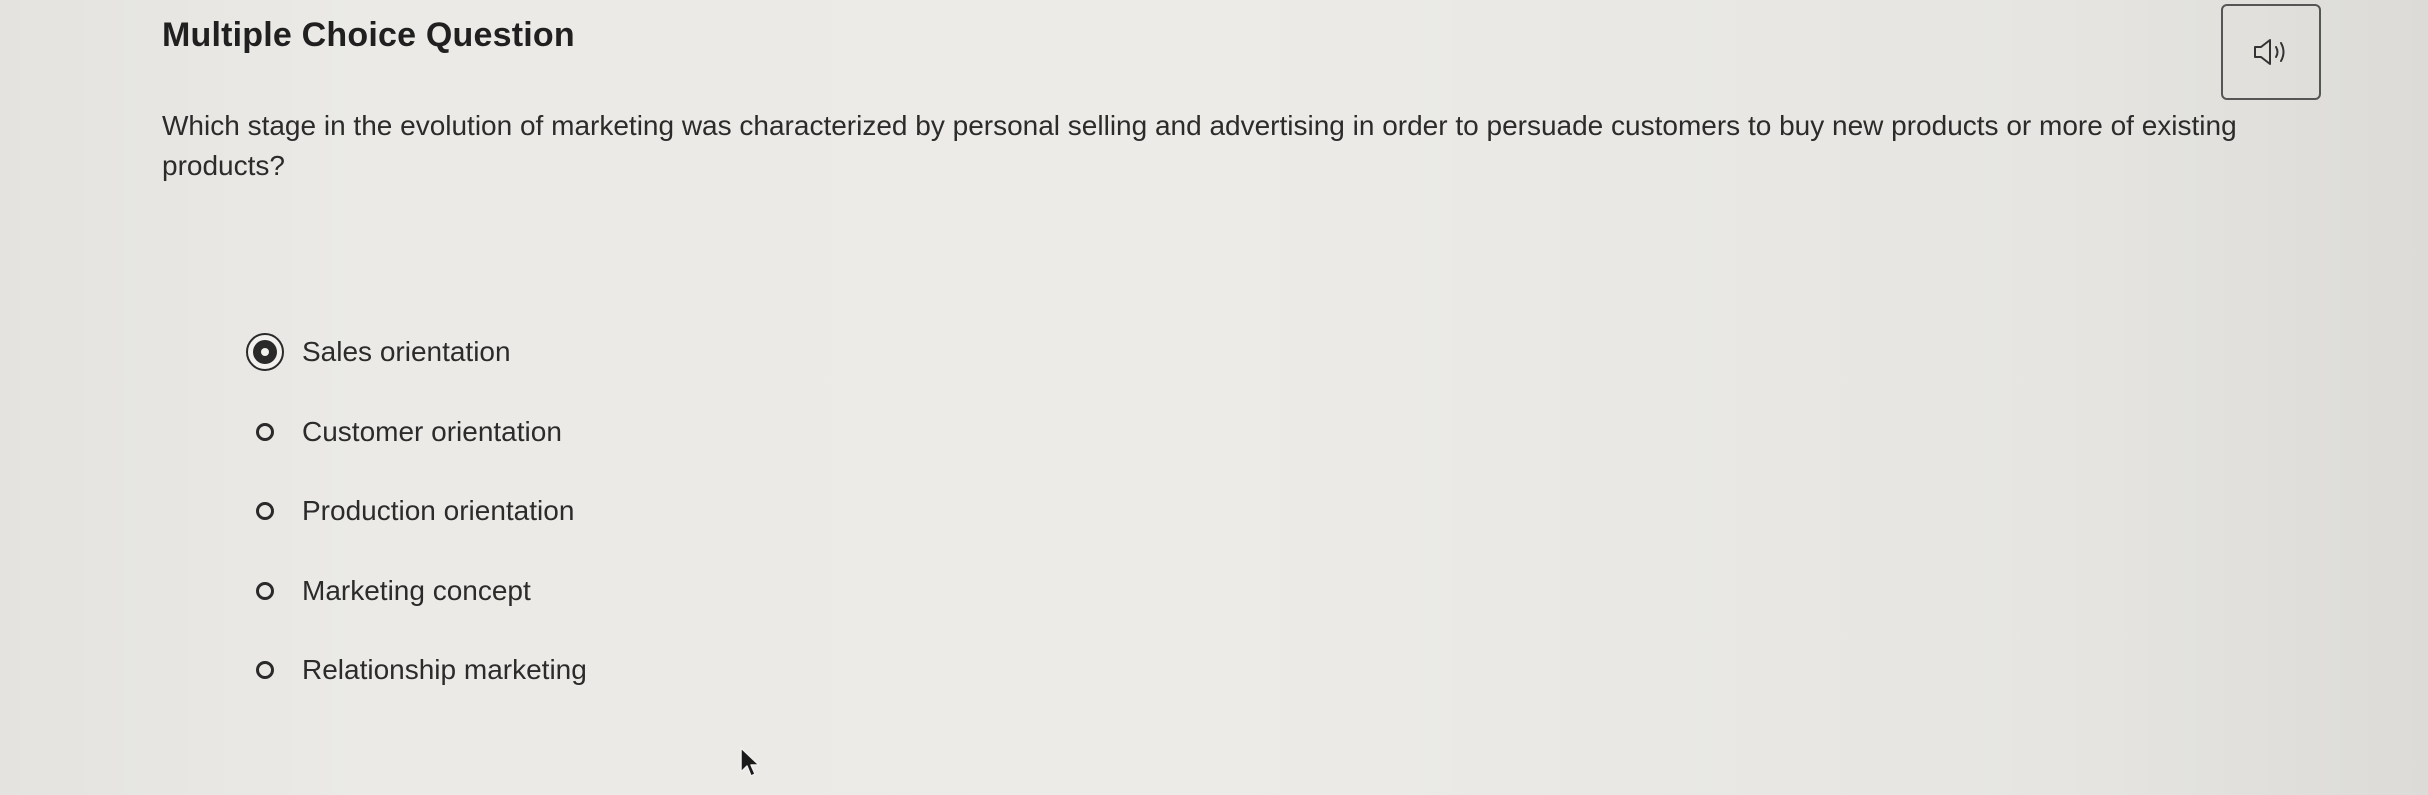 Image resolution: width=2428 pixels, height=795 pixels. I want to click on option-label: Marketing concept, so click(416, 590).